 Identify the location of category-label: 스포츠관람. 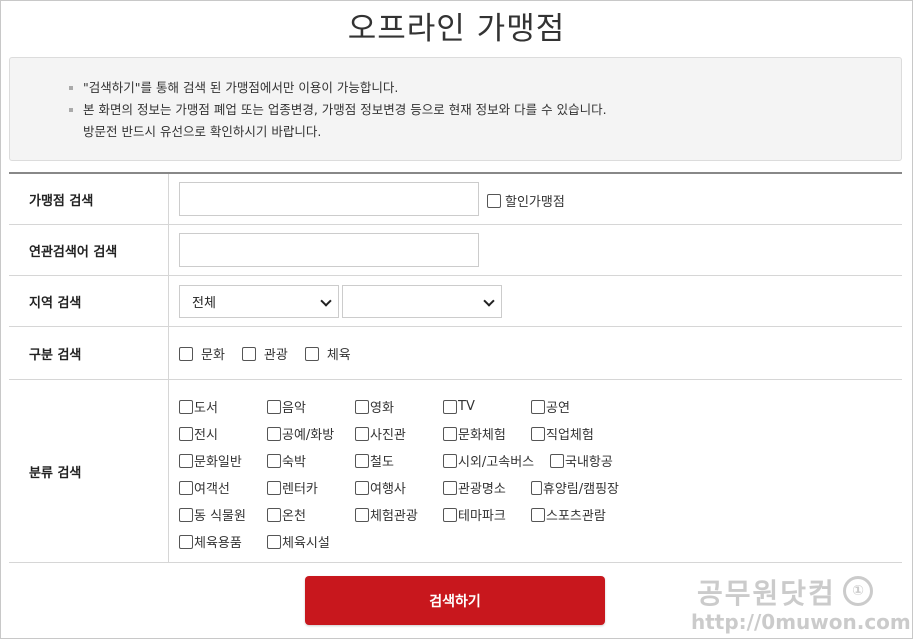
(576, 516).